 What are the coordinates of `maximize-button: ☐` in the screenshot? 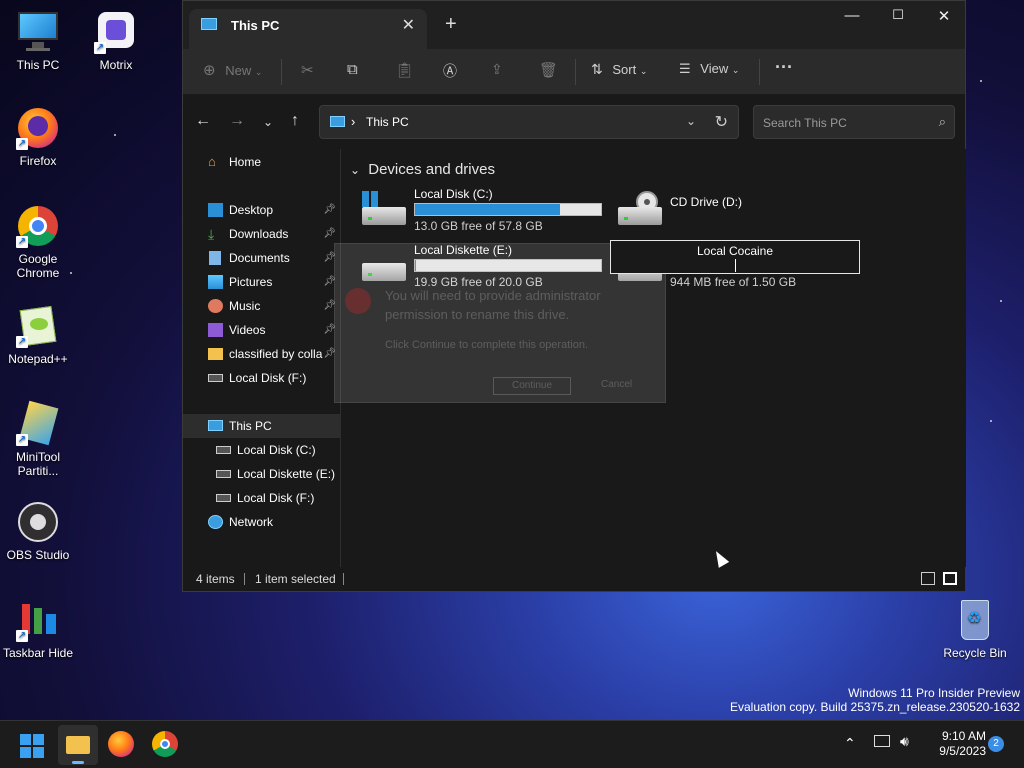 It's located at (898, 17).